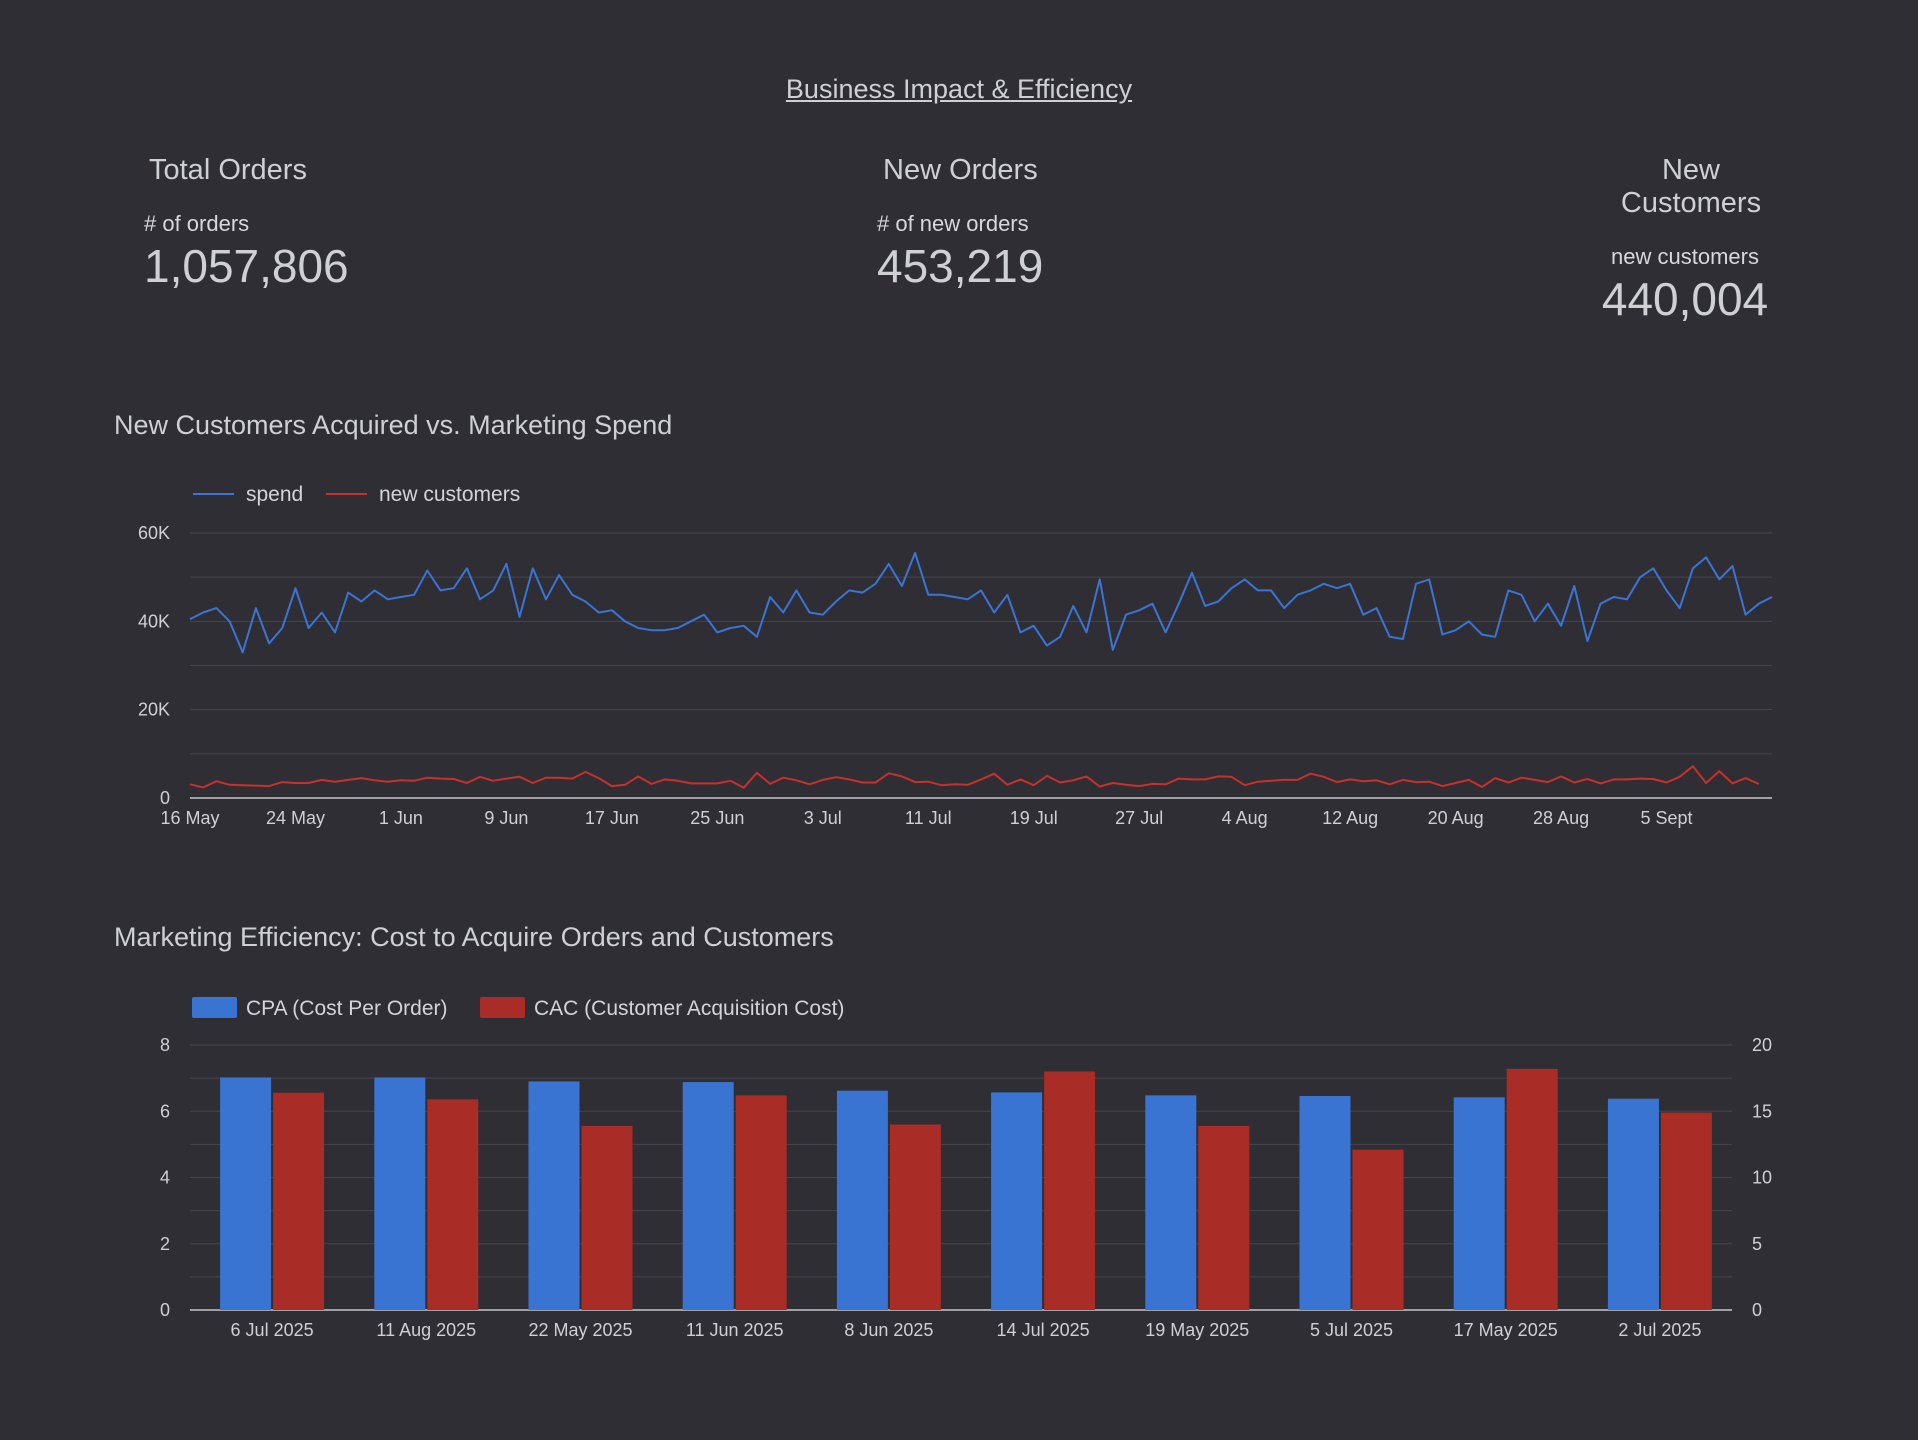 The image size is (1918, 1440). I want to click on x-tick-label: 11 Jul, so click(928, 818).